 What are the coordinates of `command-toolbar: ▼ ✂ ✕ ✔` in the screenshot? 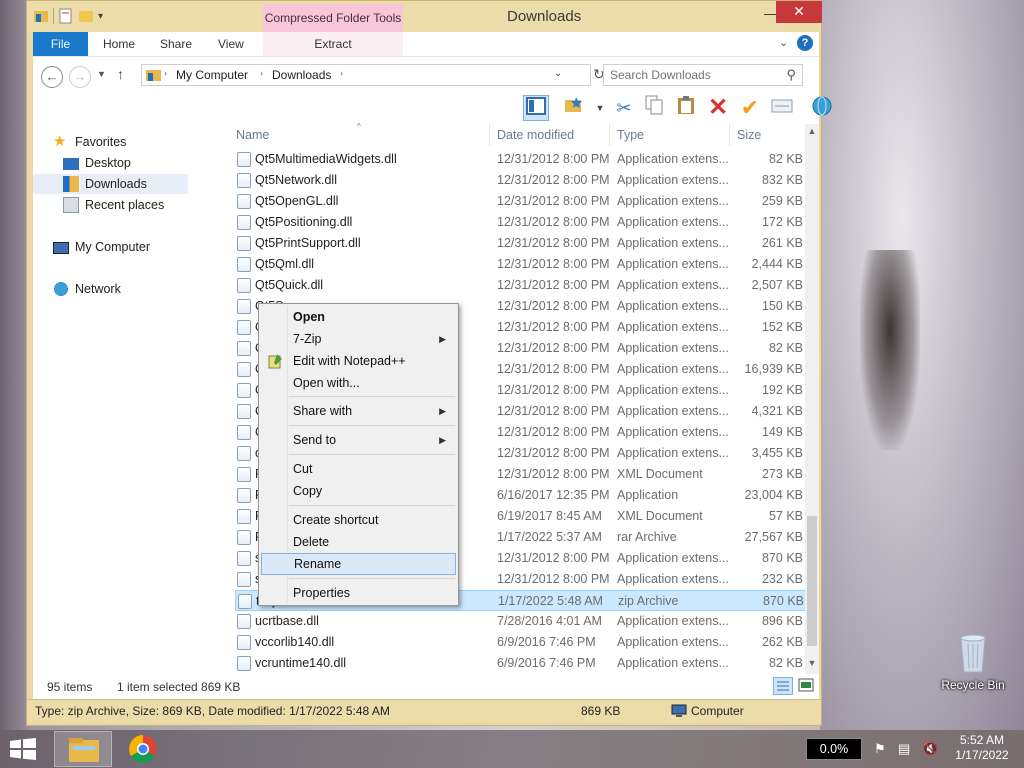 It's located at (432, 108).